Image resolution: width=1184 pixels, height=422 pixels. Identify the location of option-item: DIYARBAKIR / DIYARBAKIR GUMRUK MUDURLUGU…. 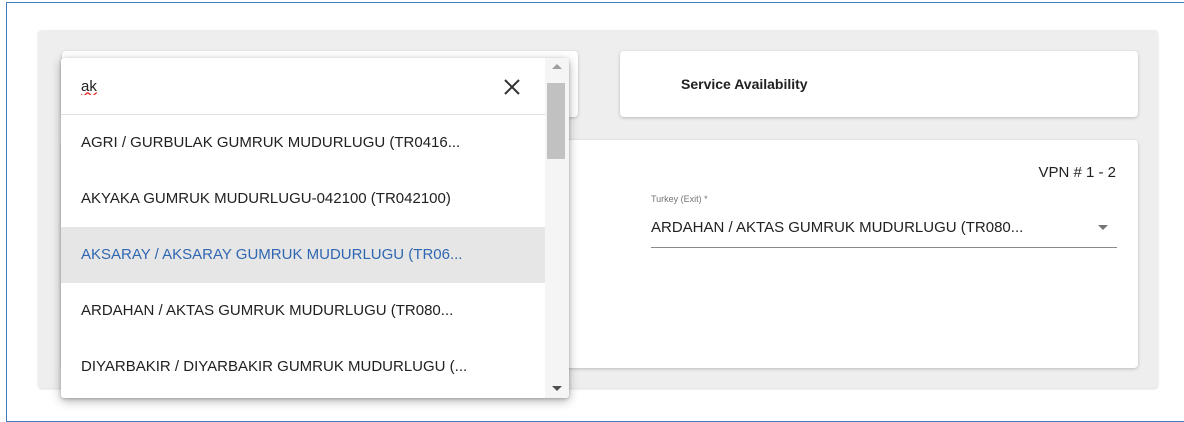
(303, 367).